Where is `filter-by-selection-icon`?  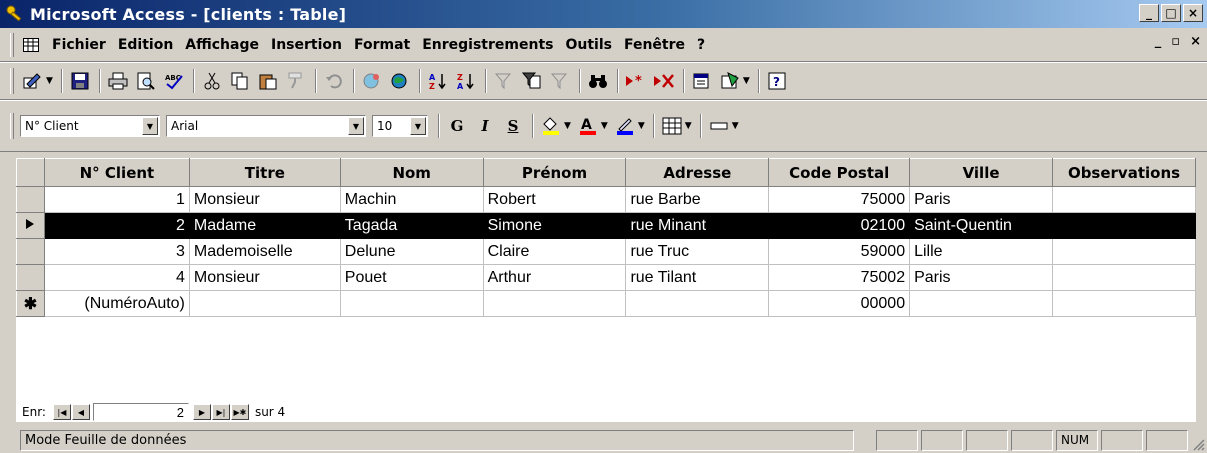
filter-by-selection-icon is located at coordinates (504, 81).